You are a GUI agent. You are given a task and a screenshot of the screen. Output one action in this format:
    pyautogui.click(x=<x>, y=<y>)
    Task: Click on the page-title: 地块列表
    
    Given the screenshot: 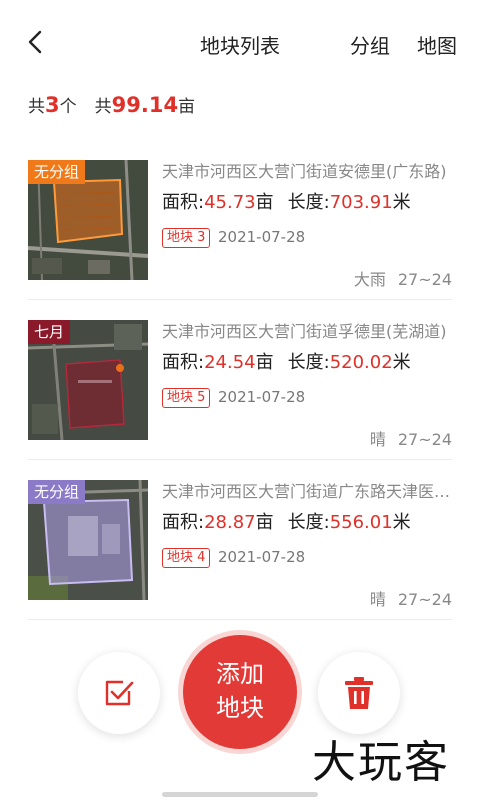 What is the action you would take?
    pyautogui.click(x=240, y=44)
    